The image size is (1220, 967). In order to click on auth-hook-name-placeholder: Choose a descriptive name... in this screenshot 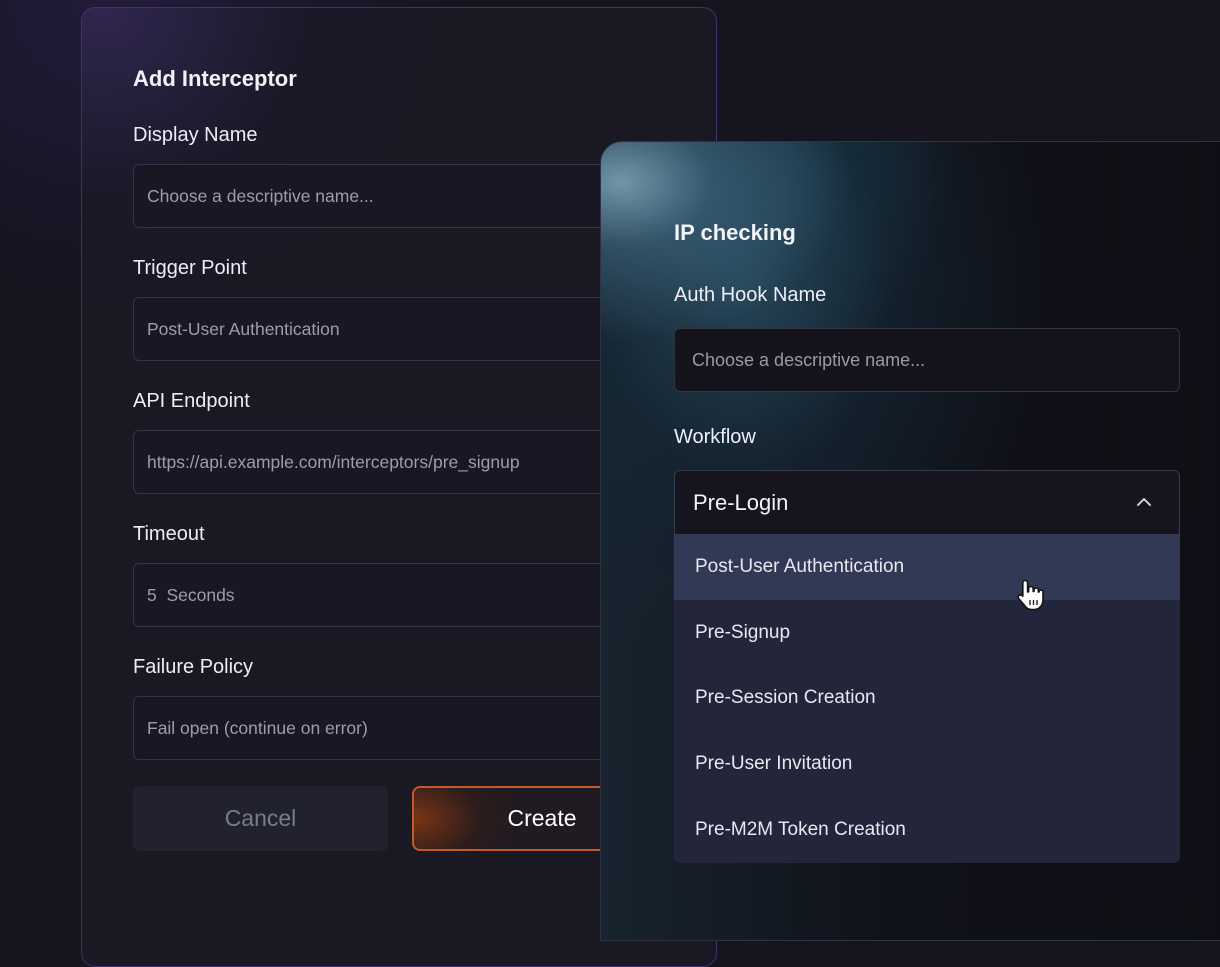, I will do `click(809, 360)`.